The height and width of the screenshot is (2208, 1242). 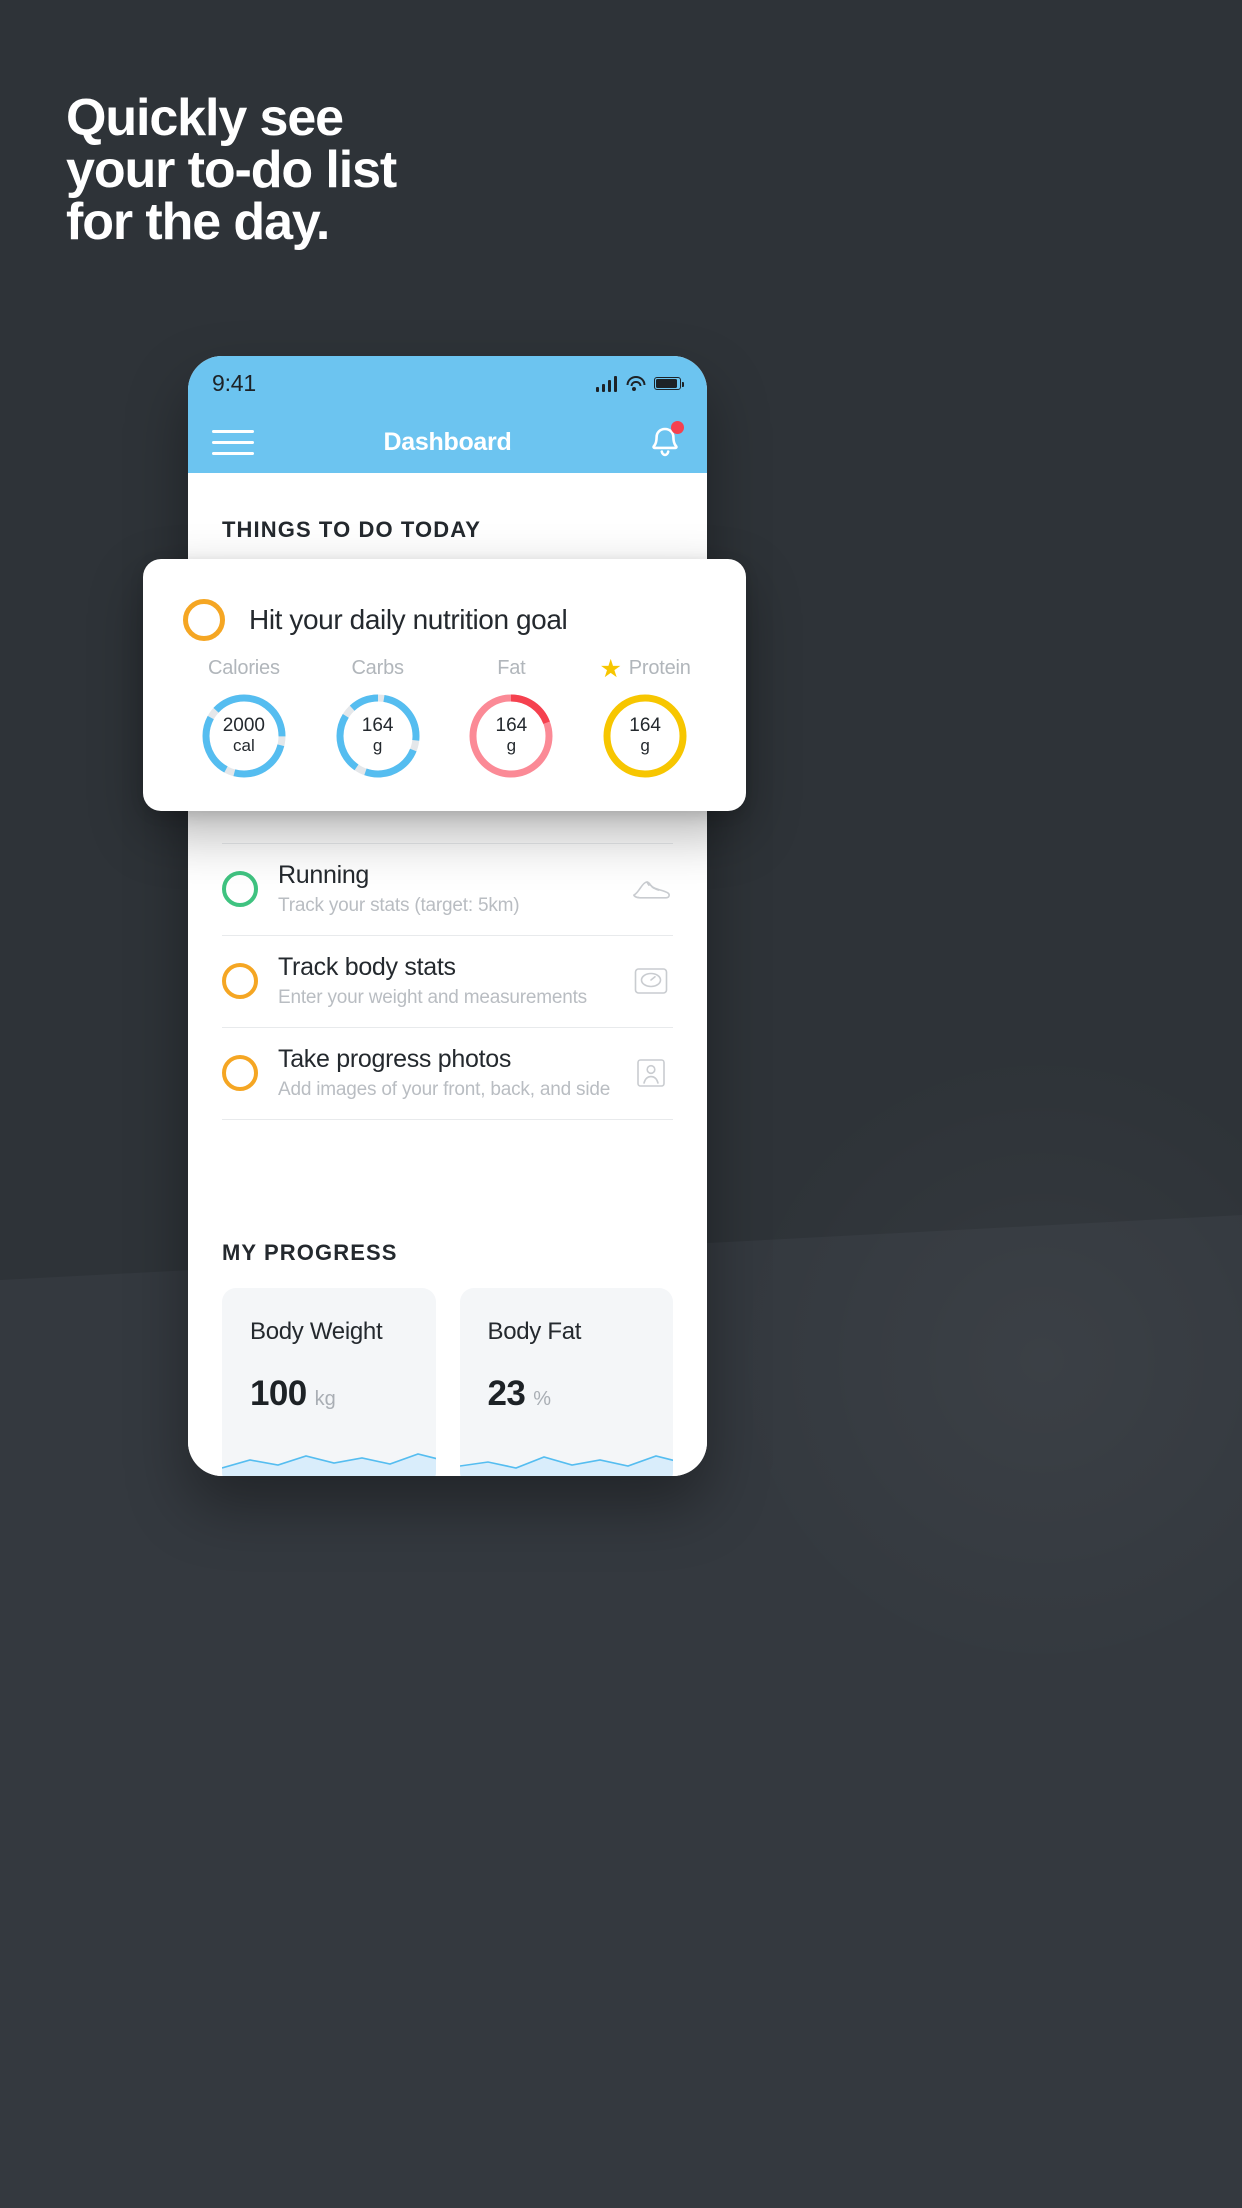 I want to click on headline-line-2: your to-do list, so click(x=231, y=170).